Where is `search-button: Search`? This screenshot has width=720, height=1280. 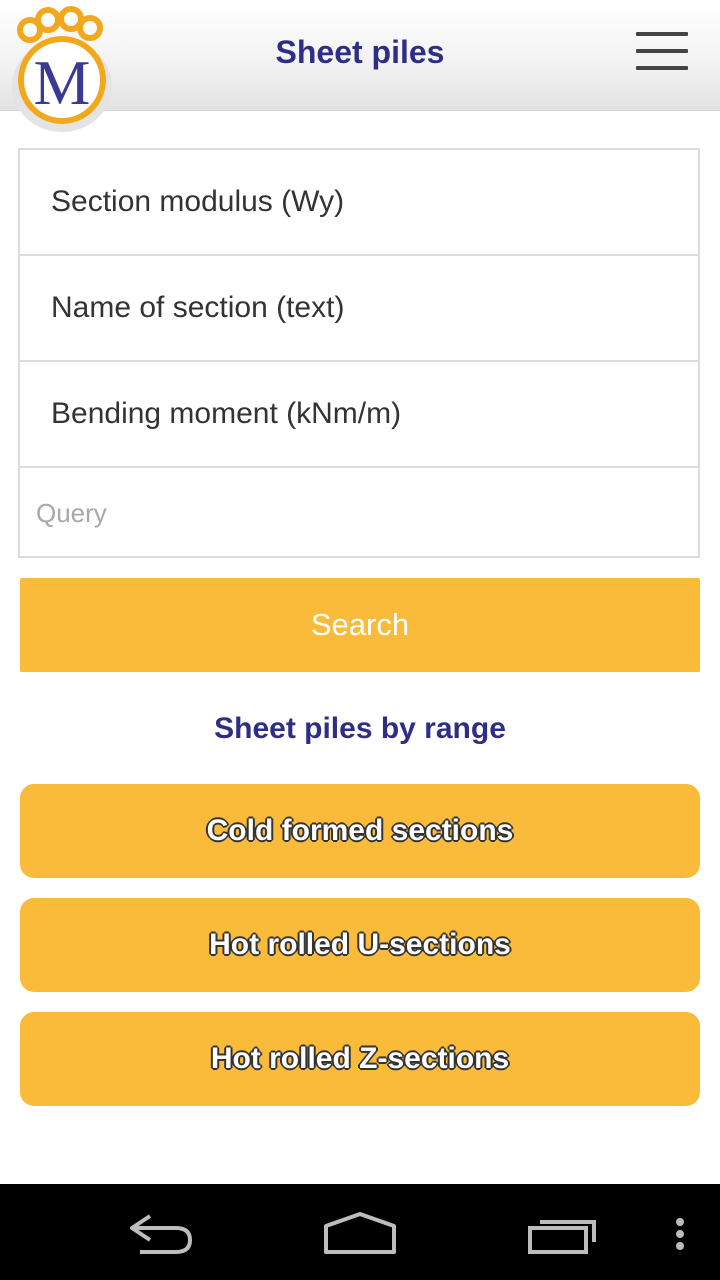
search-button: Search is located at coordinates (360, 625).